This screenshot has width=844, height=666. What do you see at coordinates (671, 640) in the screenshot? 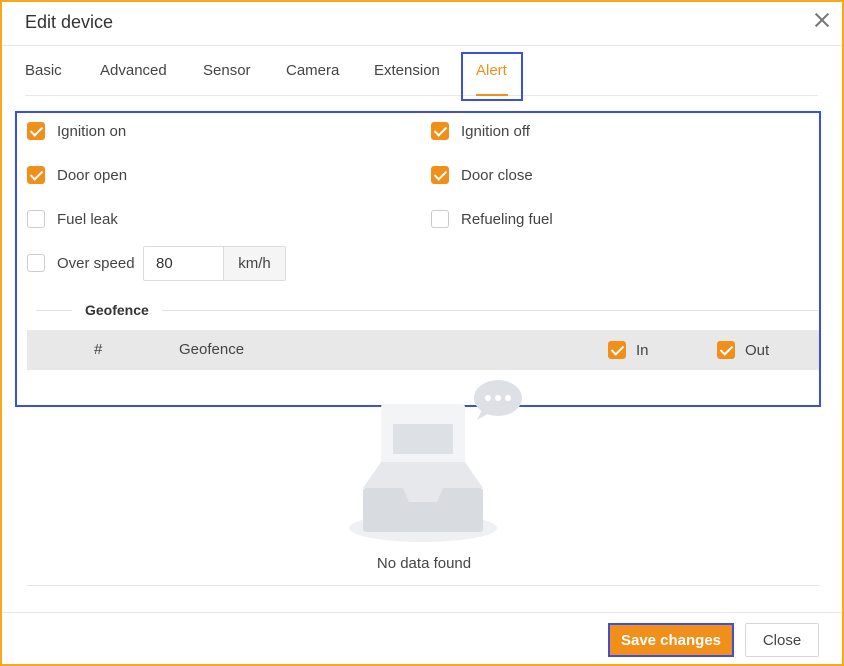
I see `save-changes-button: Save changes` at bounding box center [671, 640].